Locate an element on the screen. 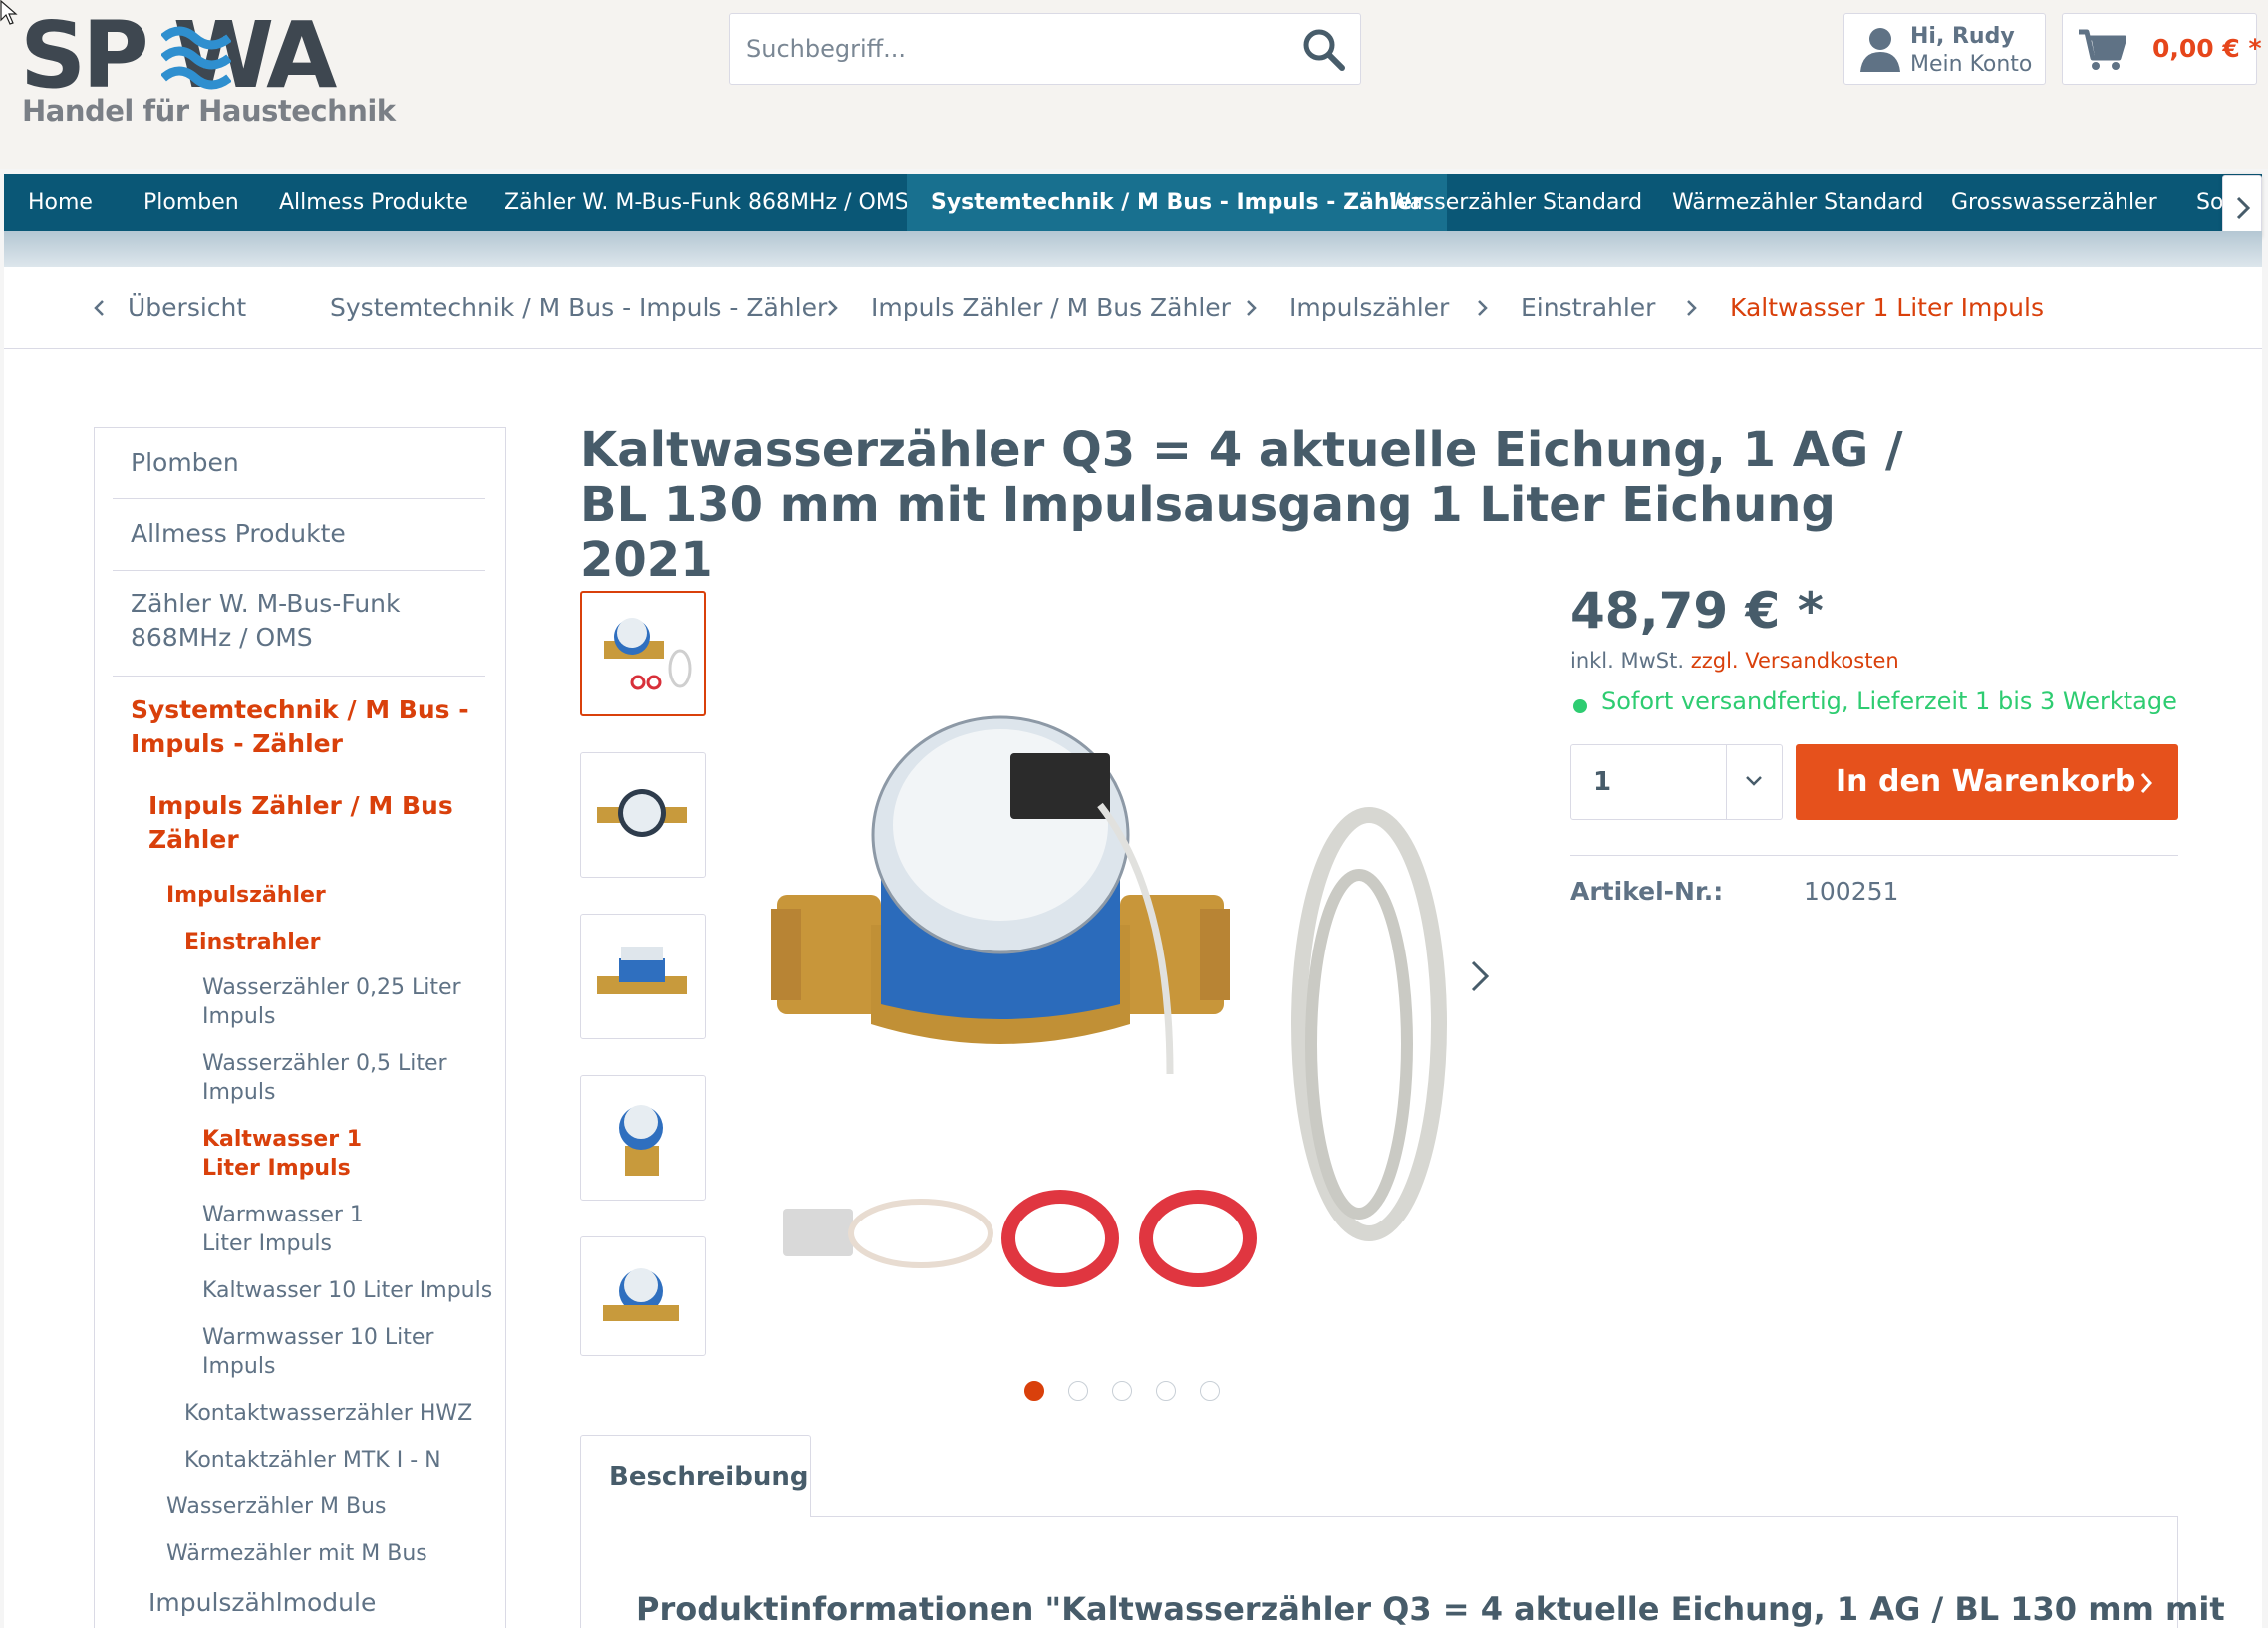 Image resolution: width=2268 pixels, height=1628 pixels. breadcrumb-item-systemtechnik: Systemtechnik / M Bus - Impuls - Zähler is located at coordinates (578, 307).